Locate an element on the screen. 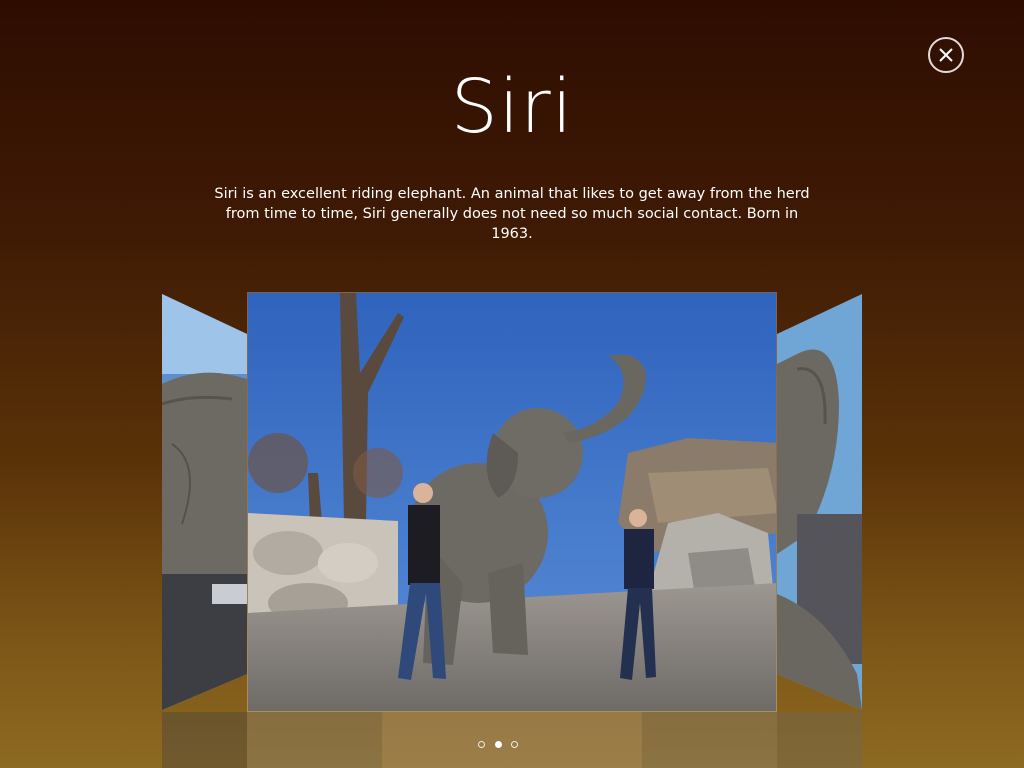 This screenshot has width=1024, height=768. elephant-trunk-raised-photo is located at coordinates (819, 502).